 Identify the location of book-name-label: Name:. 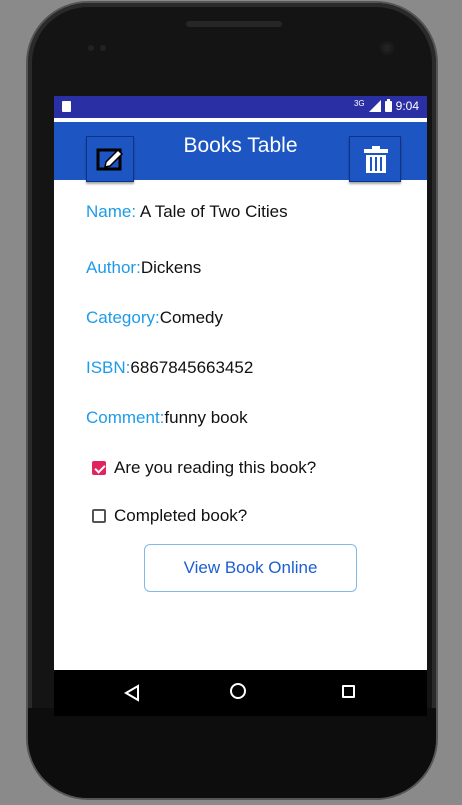
(111, 211).